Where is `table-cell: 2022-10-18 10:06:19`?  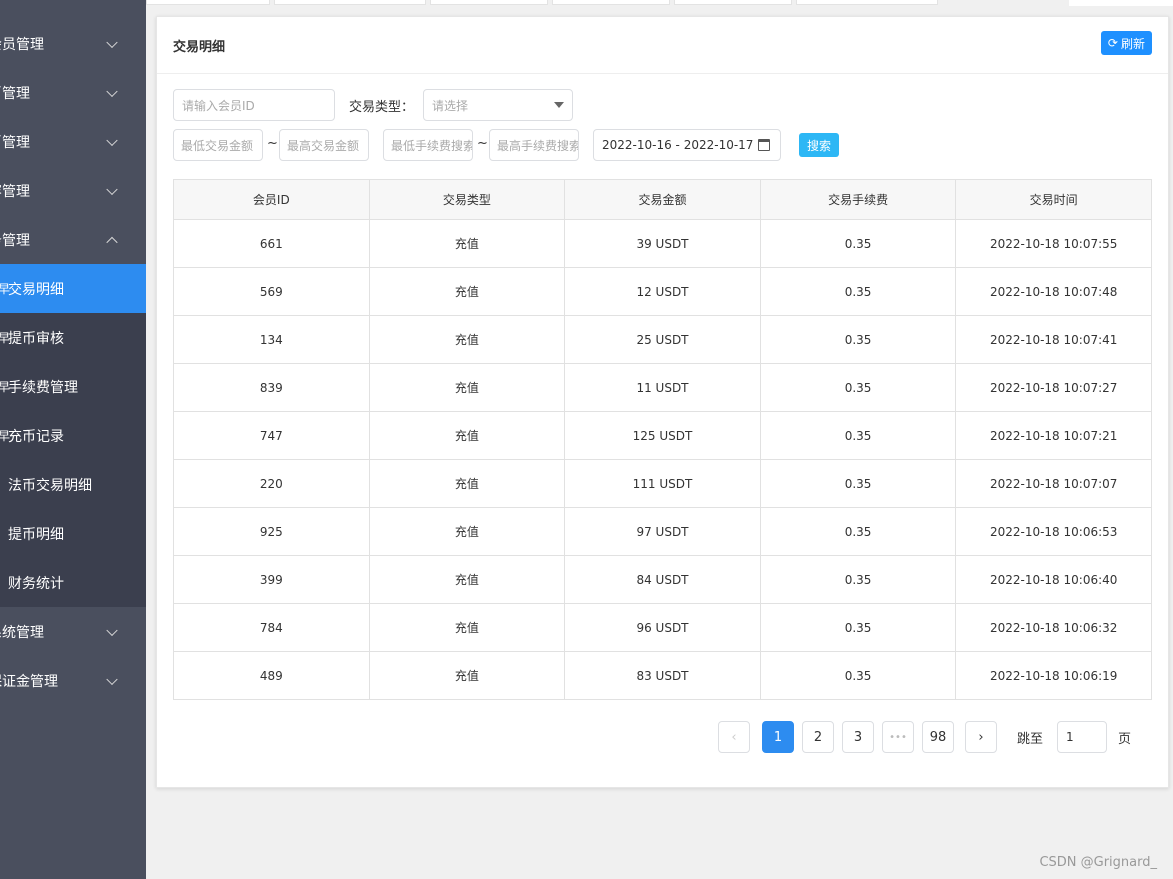 table-cell: 2022-10-18 10:06:19 is located at coordinates (1053, 675).